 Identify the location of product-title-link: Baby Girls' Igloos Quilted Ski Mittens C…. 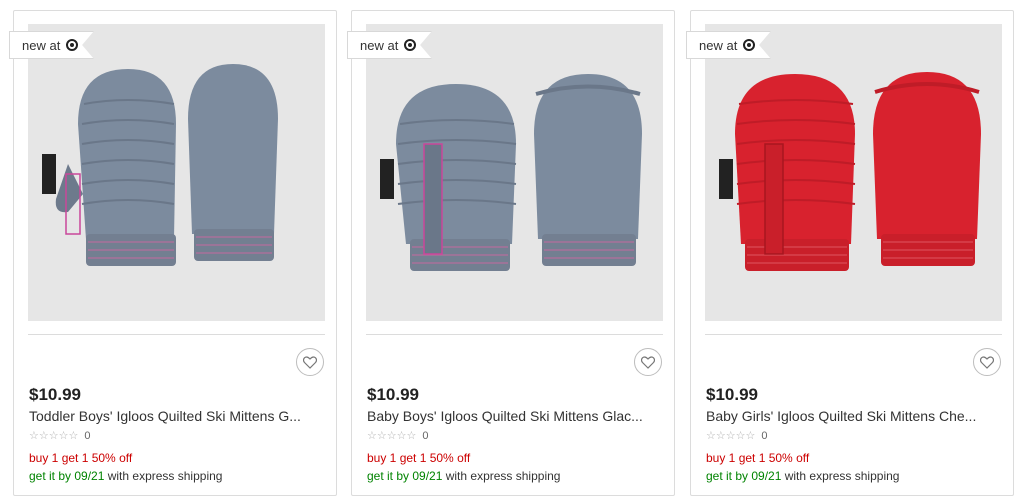
(841, 416).